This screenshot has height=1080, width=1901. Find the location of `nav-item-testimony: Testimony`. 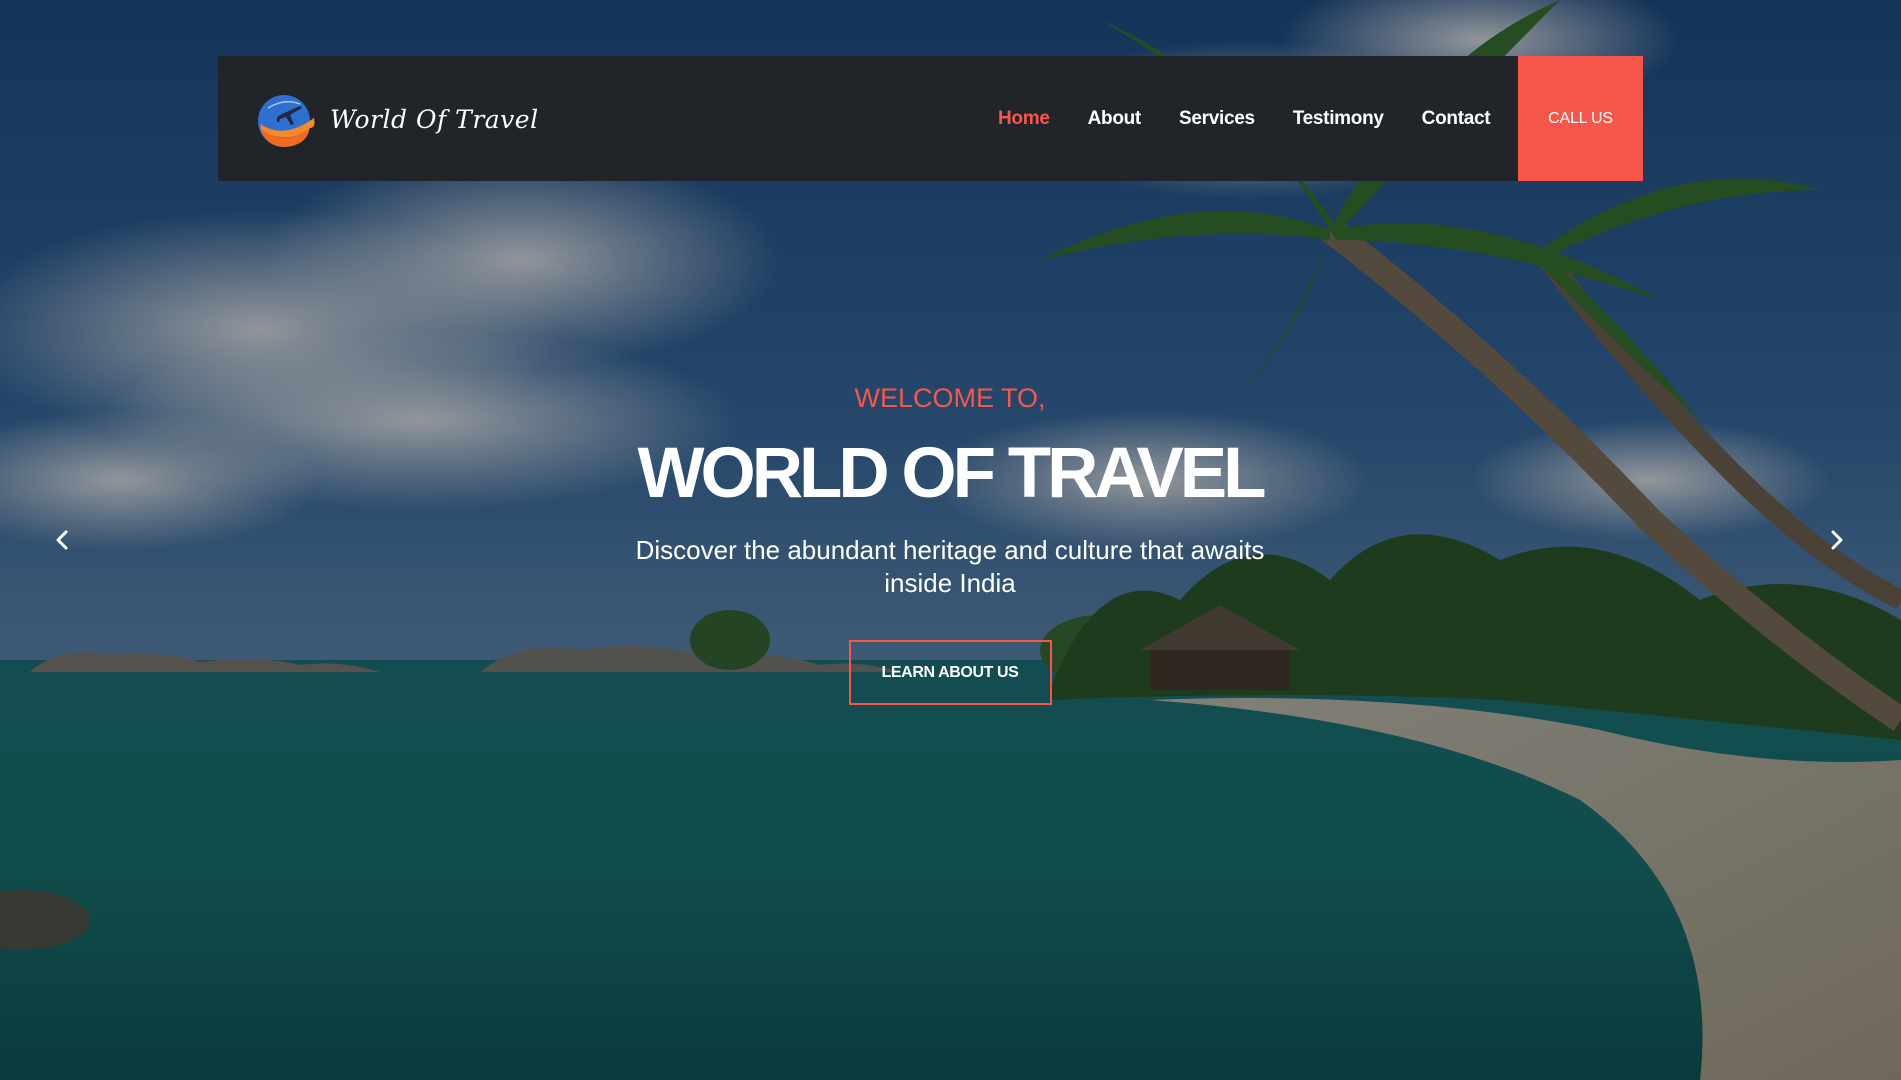

nav-item-testimony: Testimony is located at coordinates (1338, 119).